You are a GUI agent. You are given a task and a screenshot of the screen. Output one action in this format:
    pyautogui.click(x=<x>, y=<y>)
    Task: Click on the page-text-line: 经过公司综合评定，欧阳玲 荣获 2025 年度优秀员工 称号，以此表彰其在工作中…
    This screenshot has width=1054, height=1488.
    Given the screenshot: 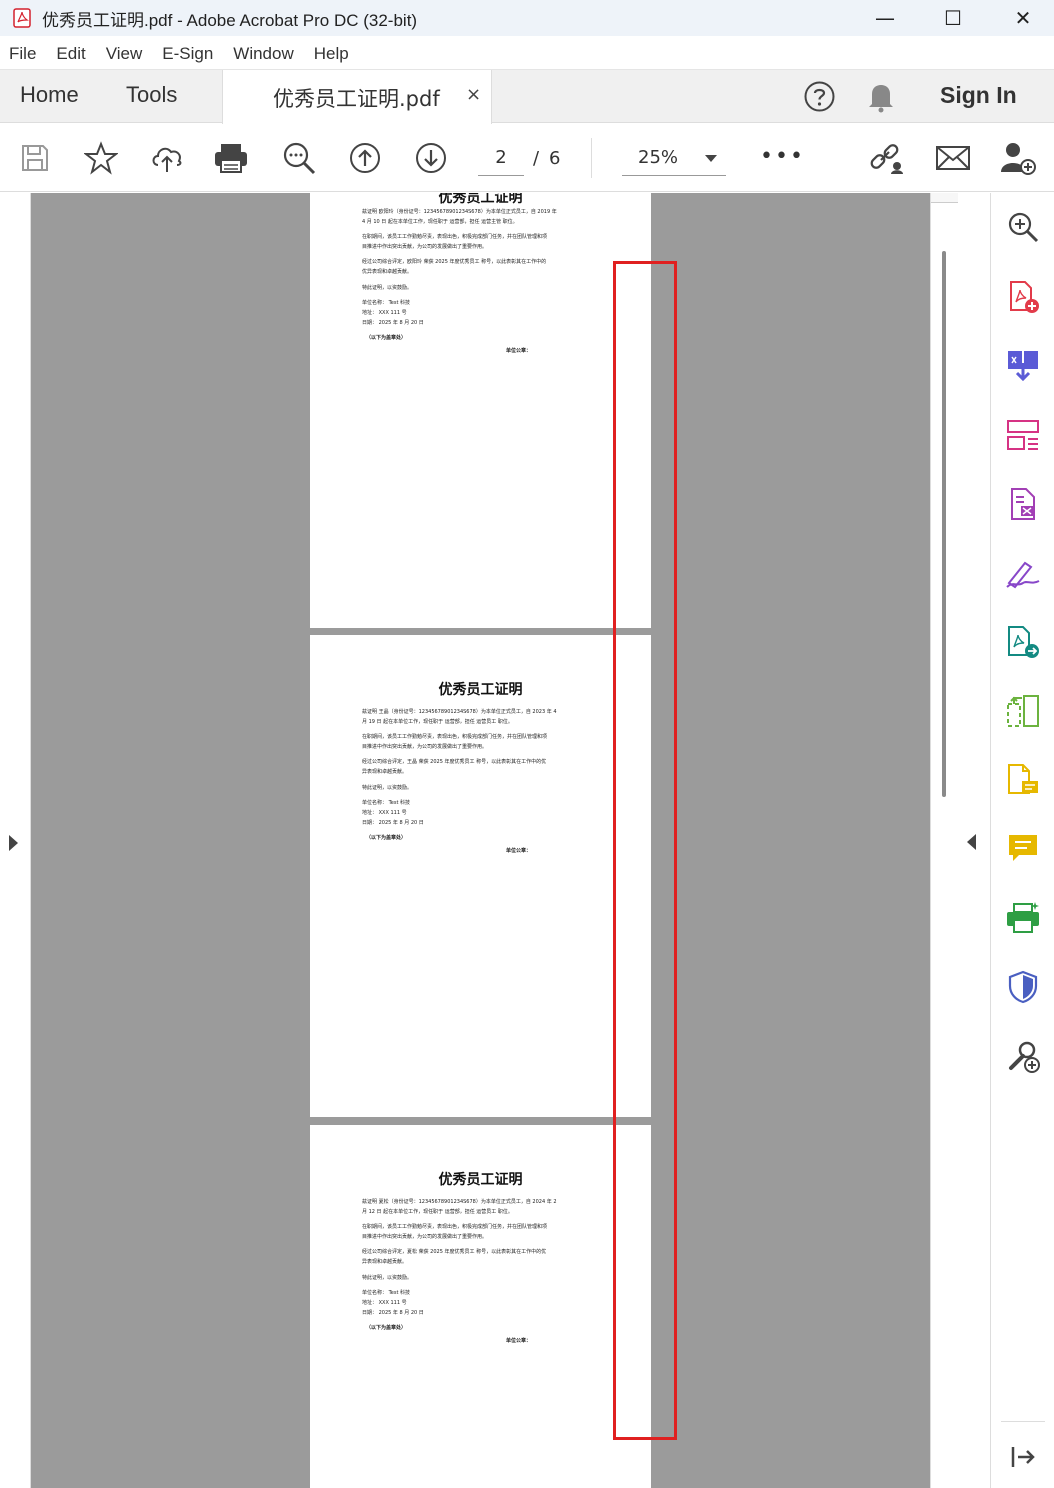 What is the action you would take?
    pyautogui.click(x=454, y=262)
    